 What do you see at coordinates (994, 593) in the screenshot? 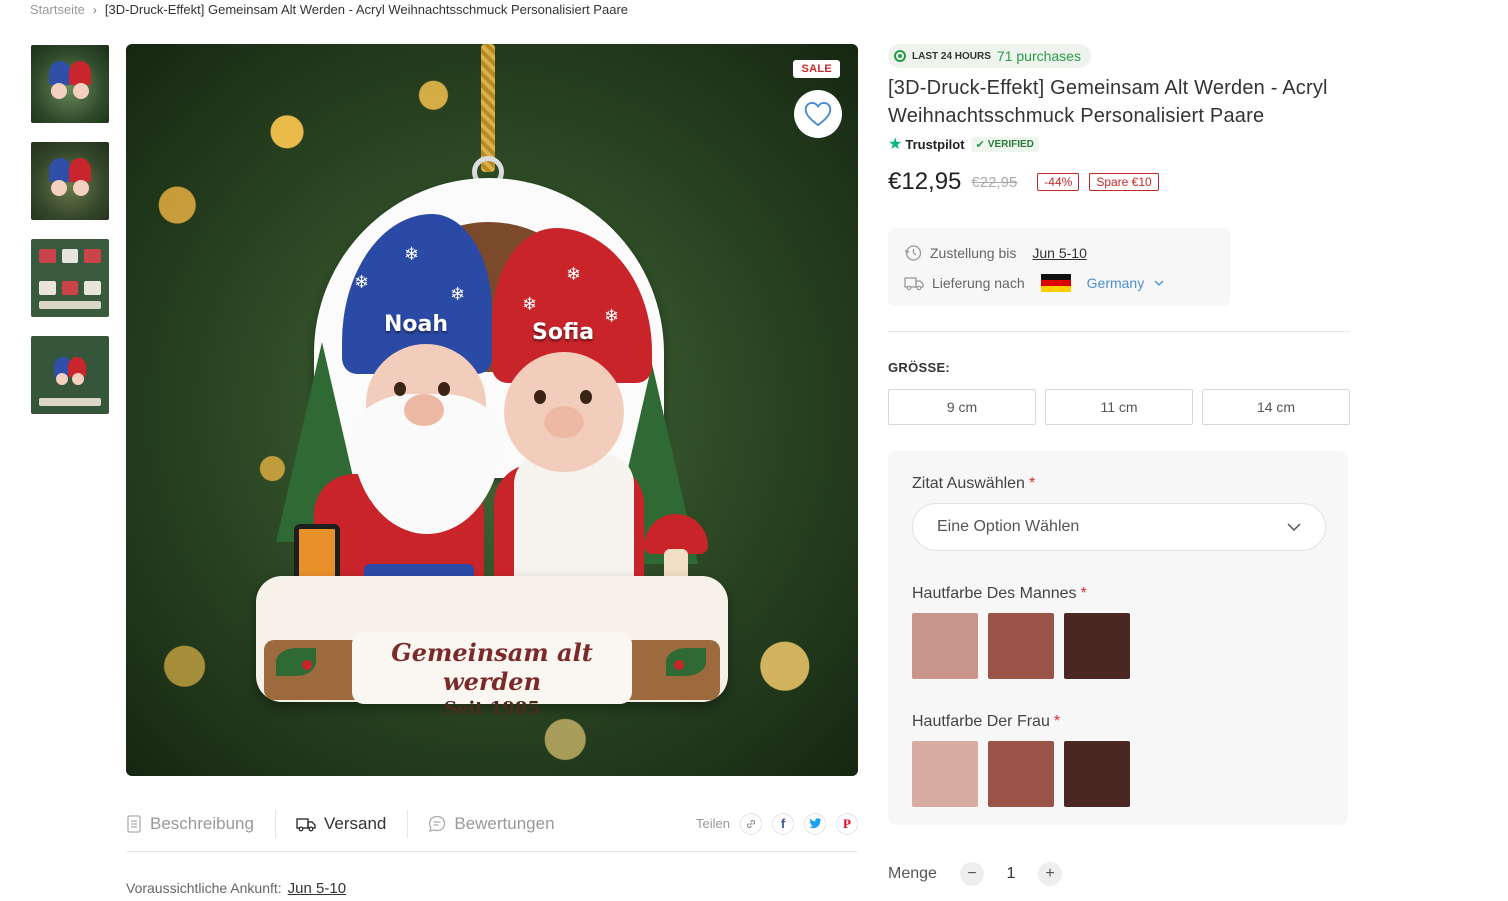
I see `skin-man-label-text: Hautfarbe Des Mannes` at bounding box center [994, 593].